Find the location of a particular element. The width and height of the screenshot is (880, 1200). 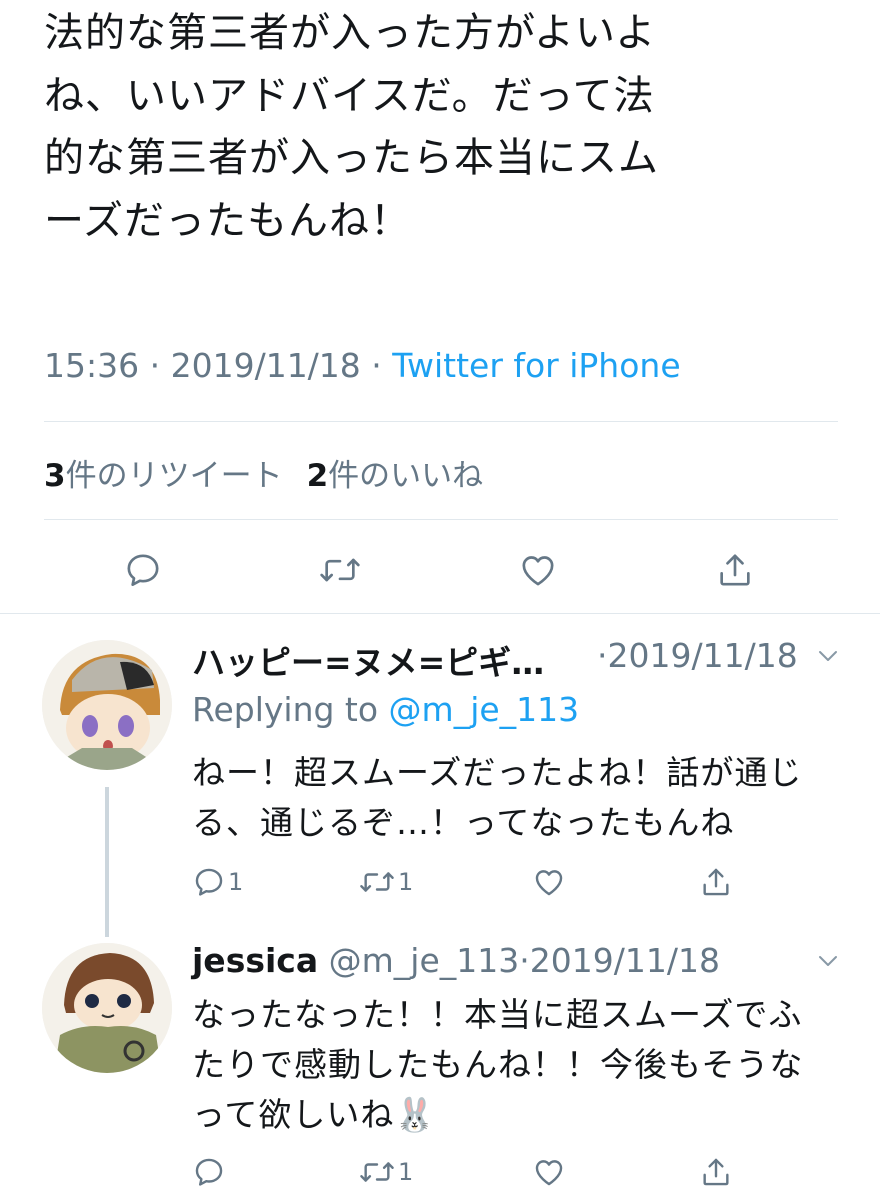

tweet-text-line: 法的な第三者が入った方がよいよ is located at coordinates (350, 33).